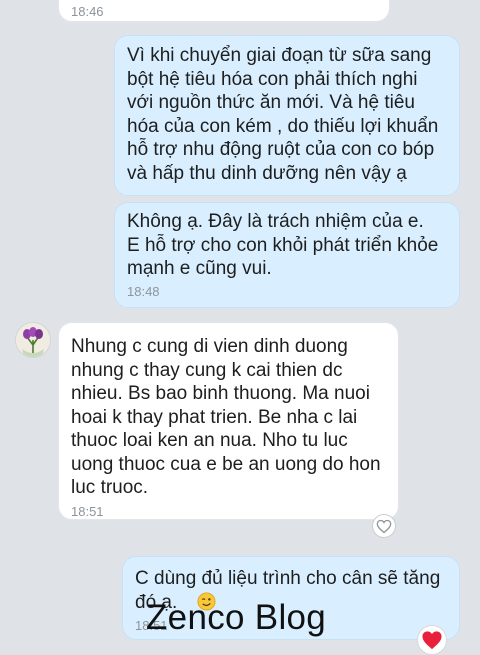 The width and height of the screenshot is (480, 655). I want to click on heart-icon, so click(432, 640).